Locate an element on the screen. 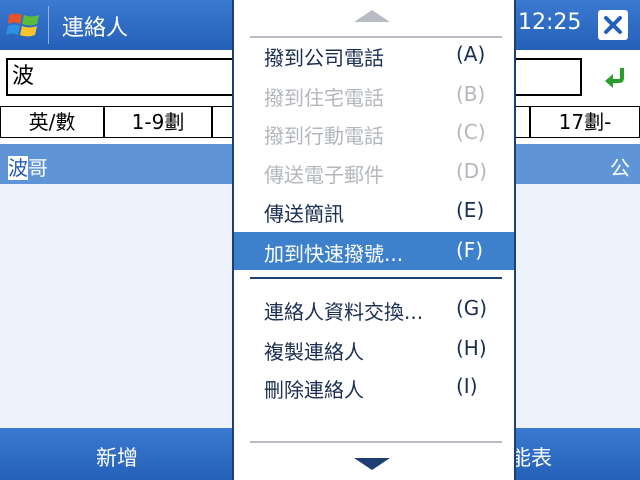 This screenshot has height=480, width=640. menu-item-accelerator: (D) is located at coordinates (472, 171).